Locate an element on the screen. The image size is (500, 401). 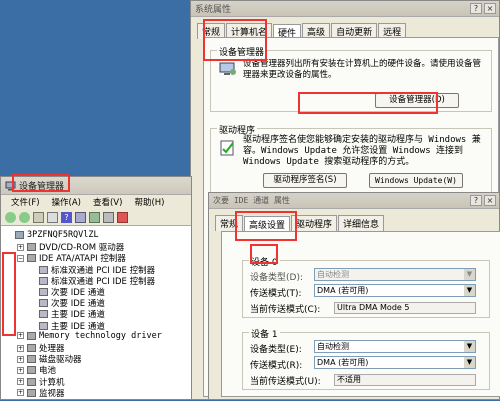
device-tree-label: 3PZFNQF5RQVlZL is located at coordinates (63, 235).